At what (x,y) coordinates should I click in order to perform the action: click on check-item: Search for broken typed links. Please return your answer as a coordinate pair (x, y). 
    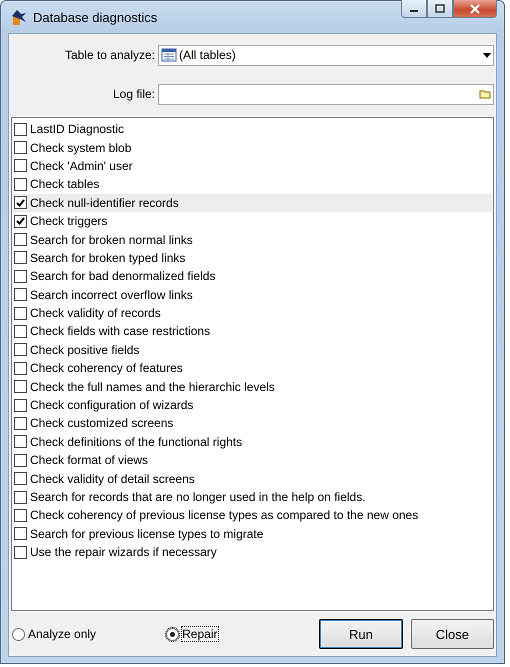
    Looking at the image, I should click on (252, 258).